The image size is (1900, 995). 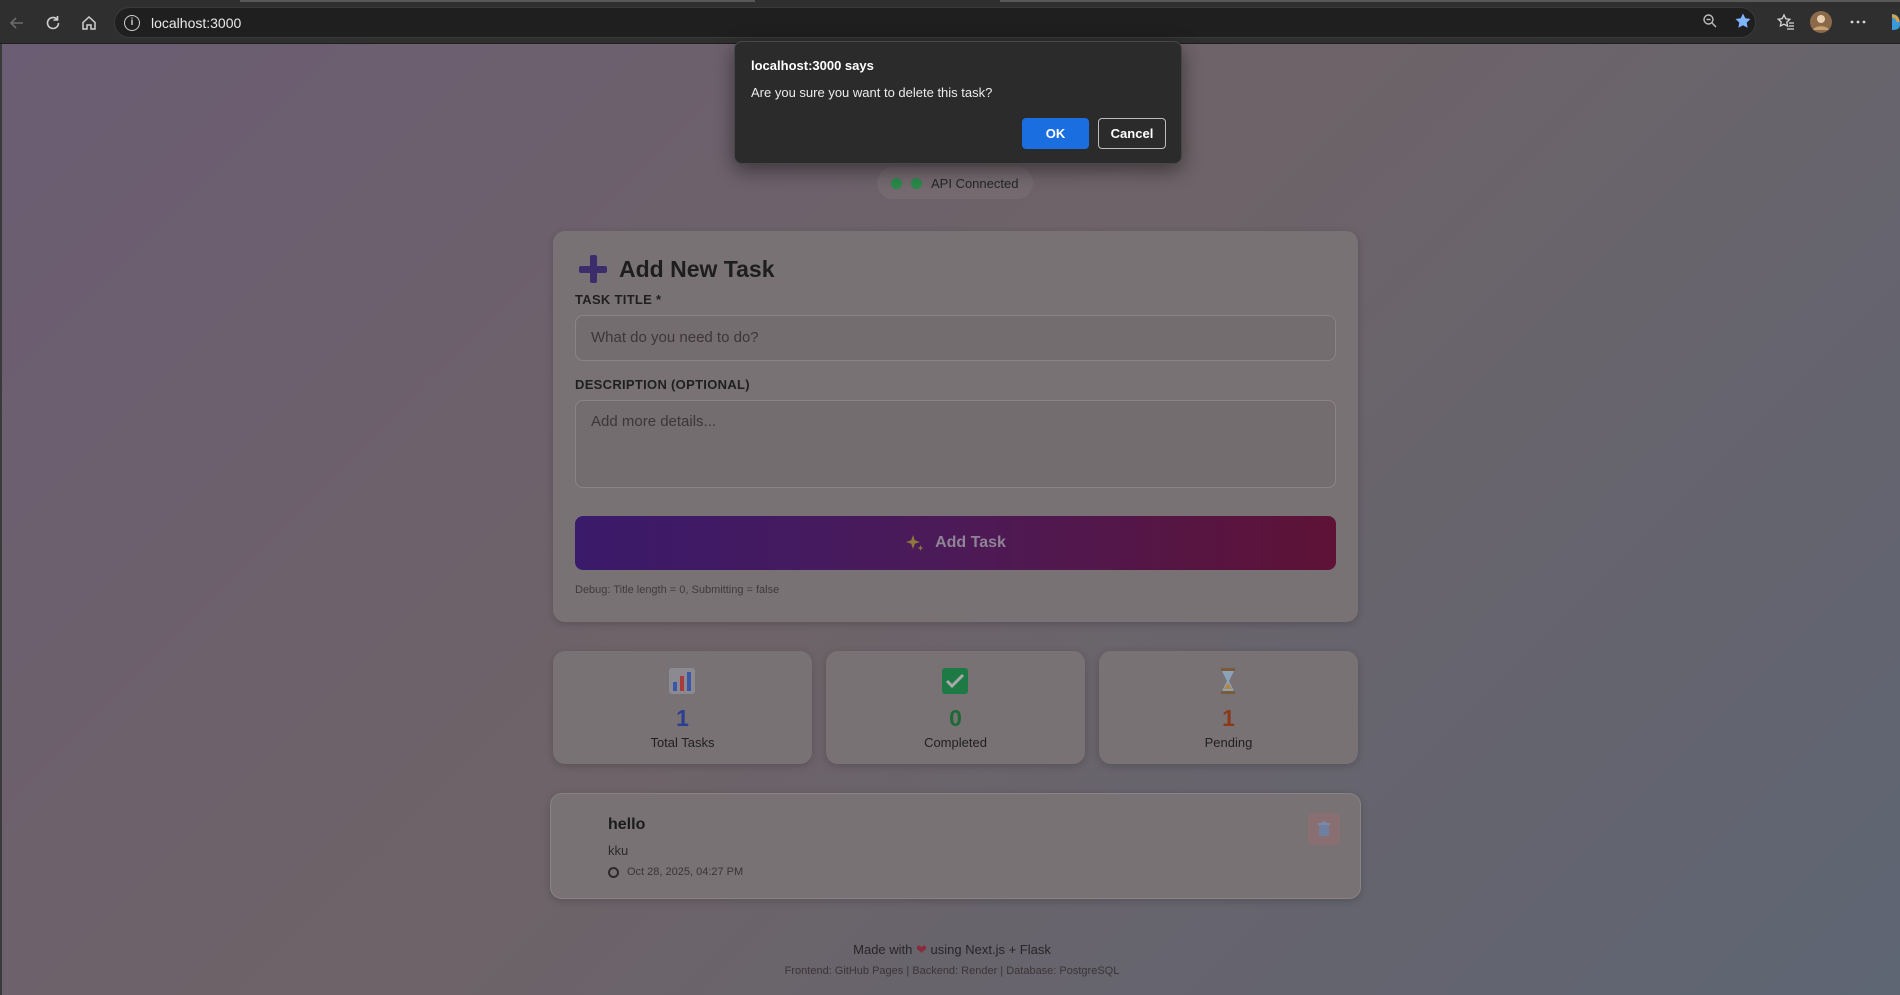 I want to click on delete-task-button, so click(x=1324, y=829).